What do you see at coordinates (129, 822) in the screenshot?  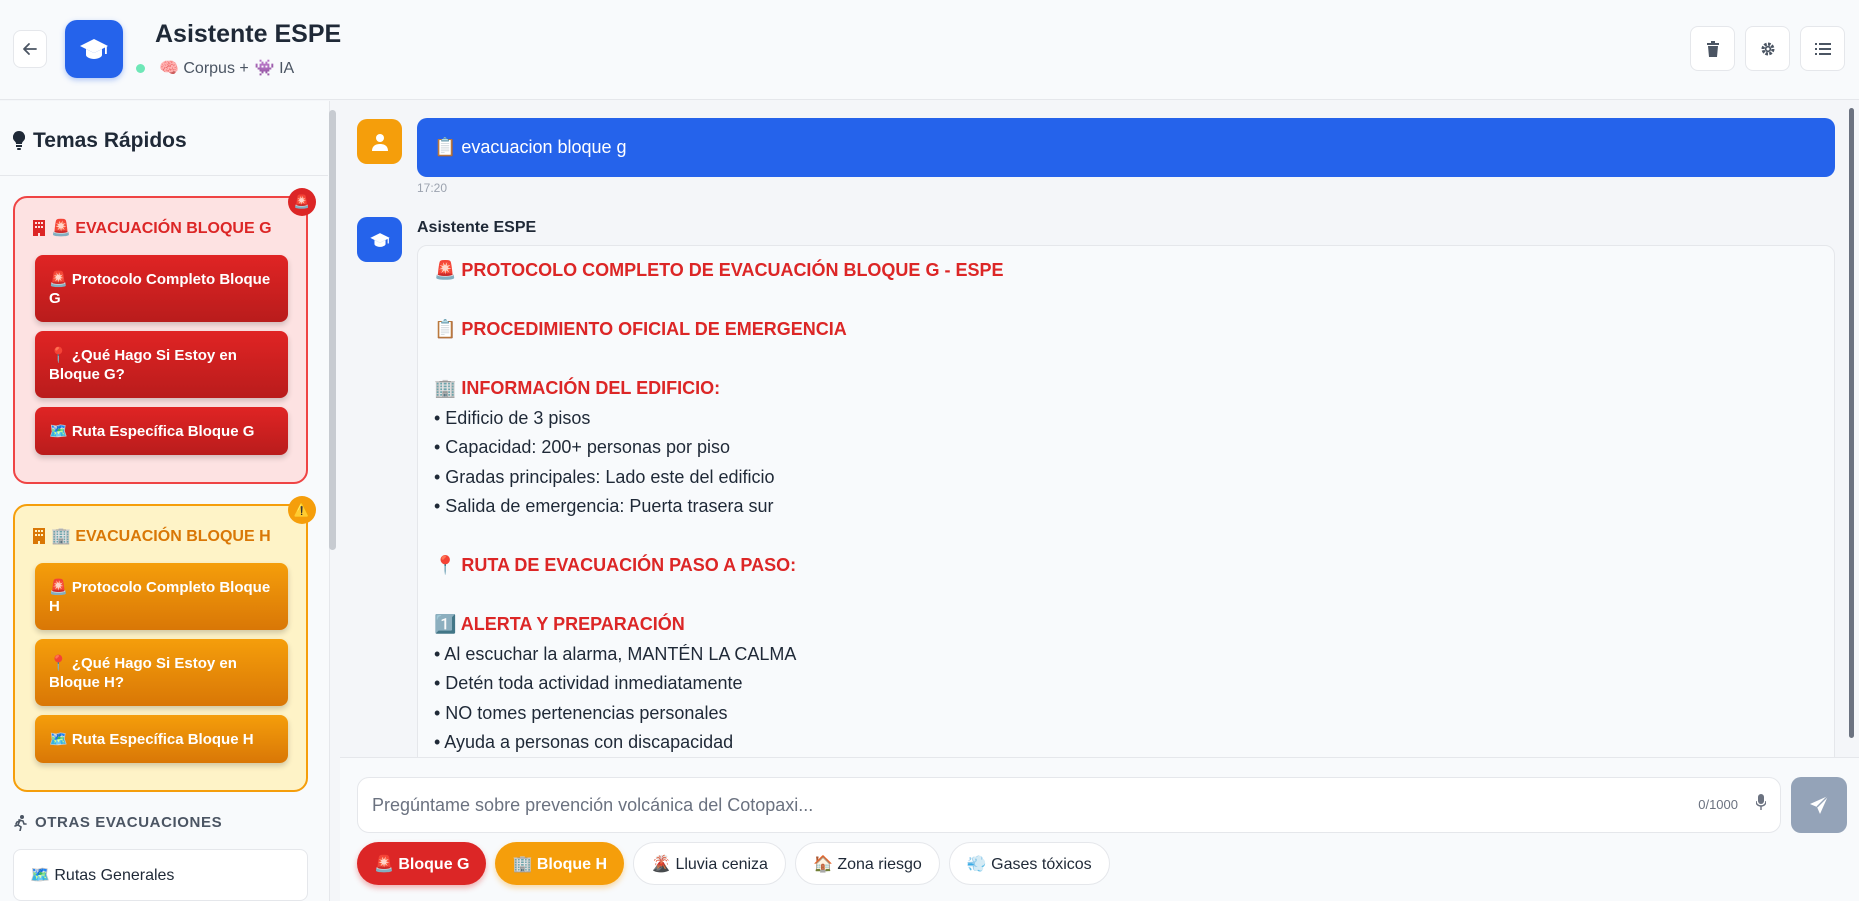 I see `other-evacuations-text: OTRAS EVACUACIONES` at bounding box center [129, 822].